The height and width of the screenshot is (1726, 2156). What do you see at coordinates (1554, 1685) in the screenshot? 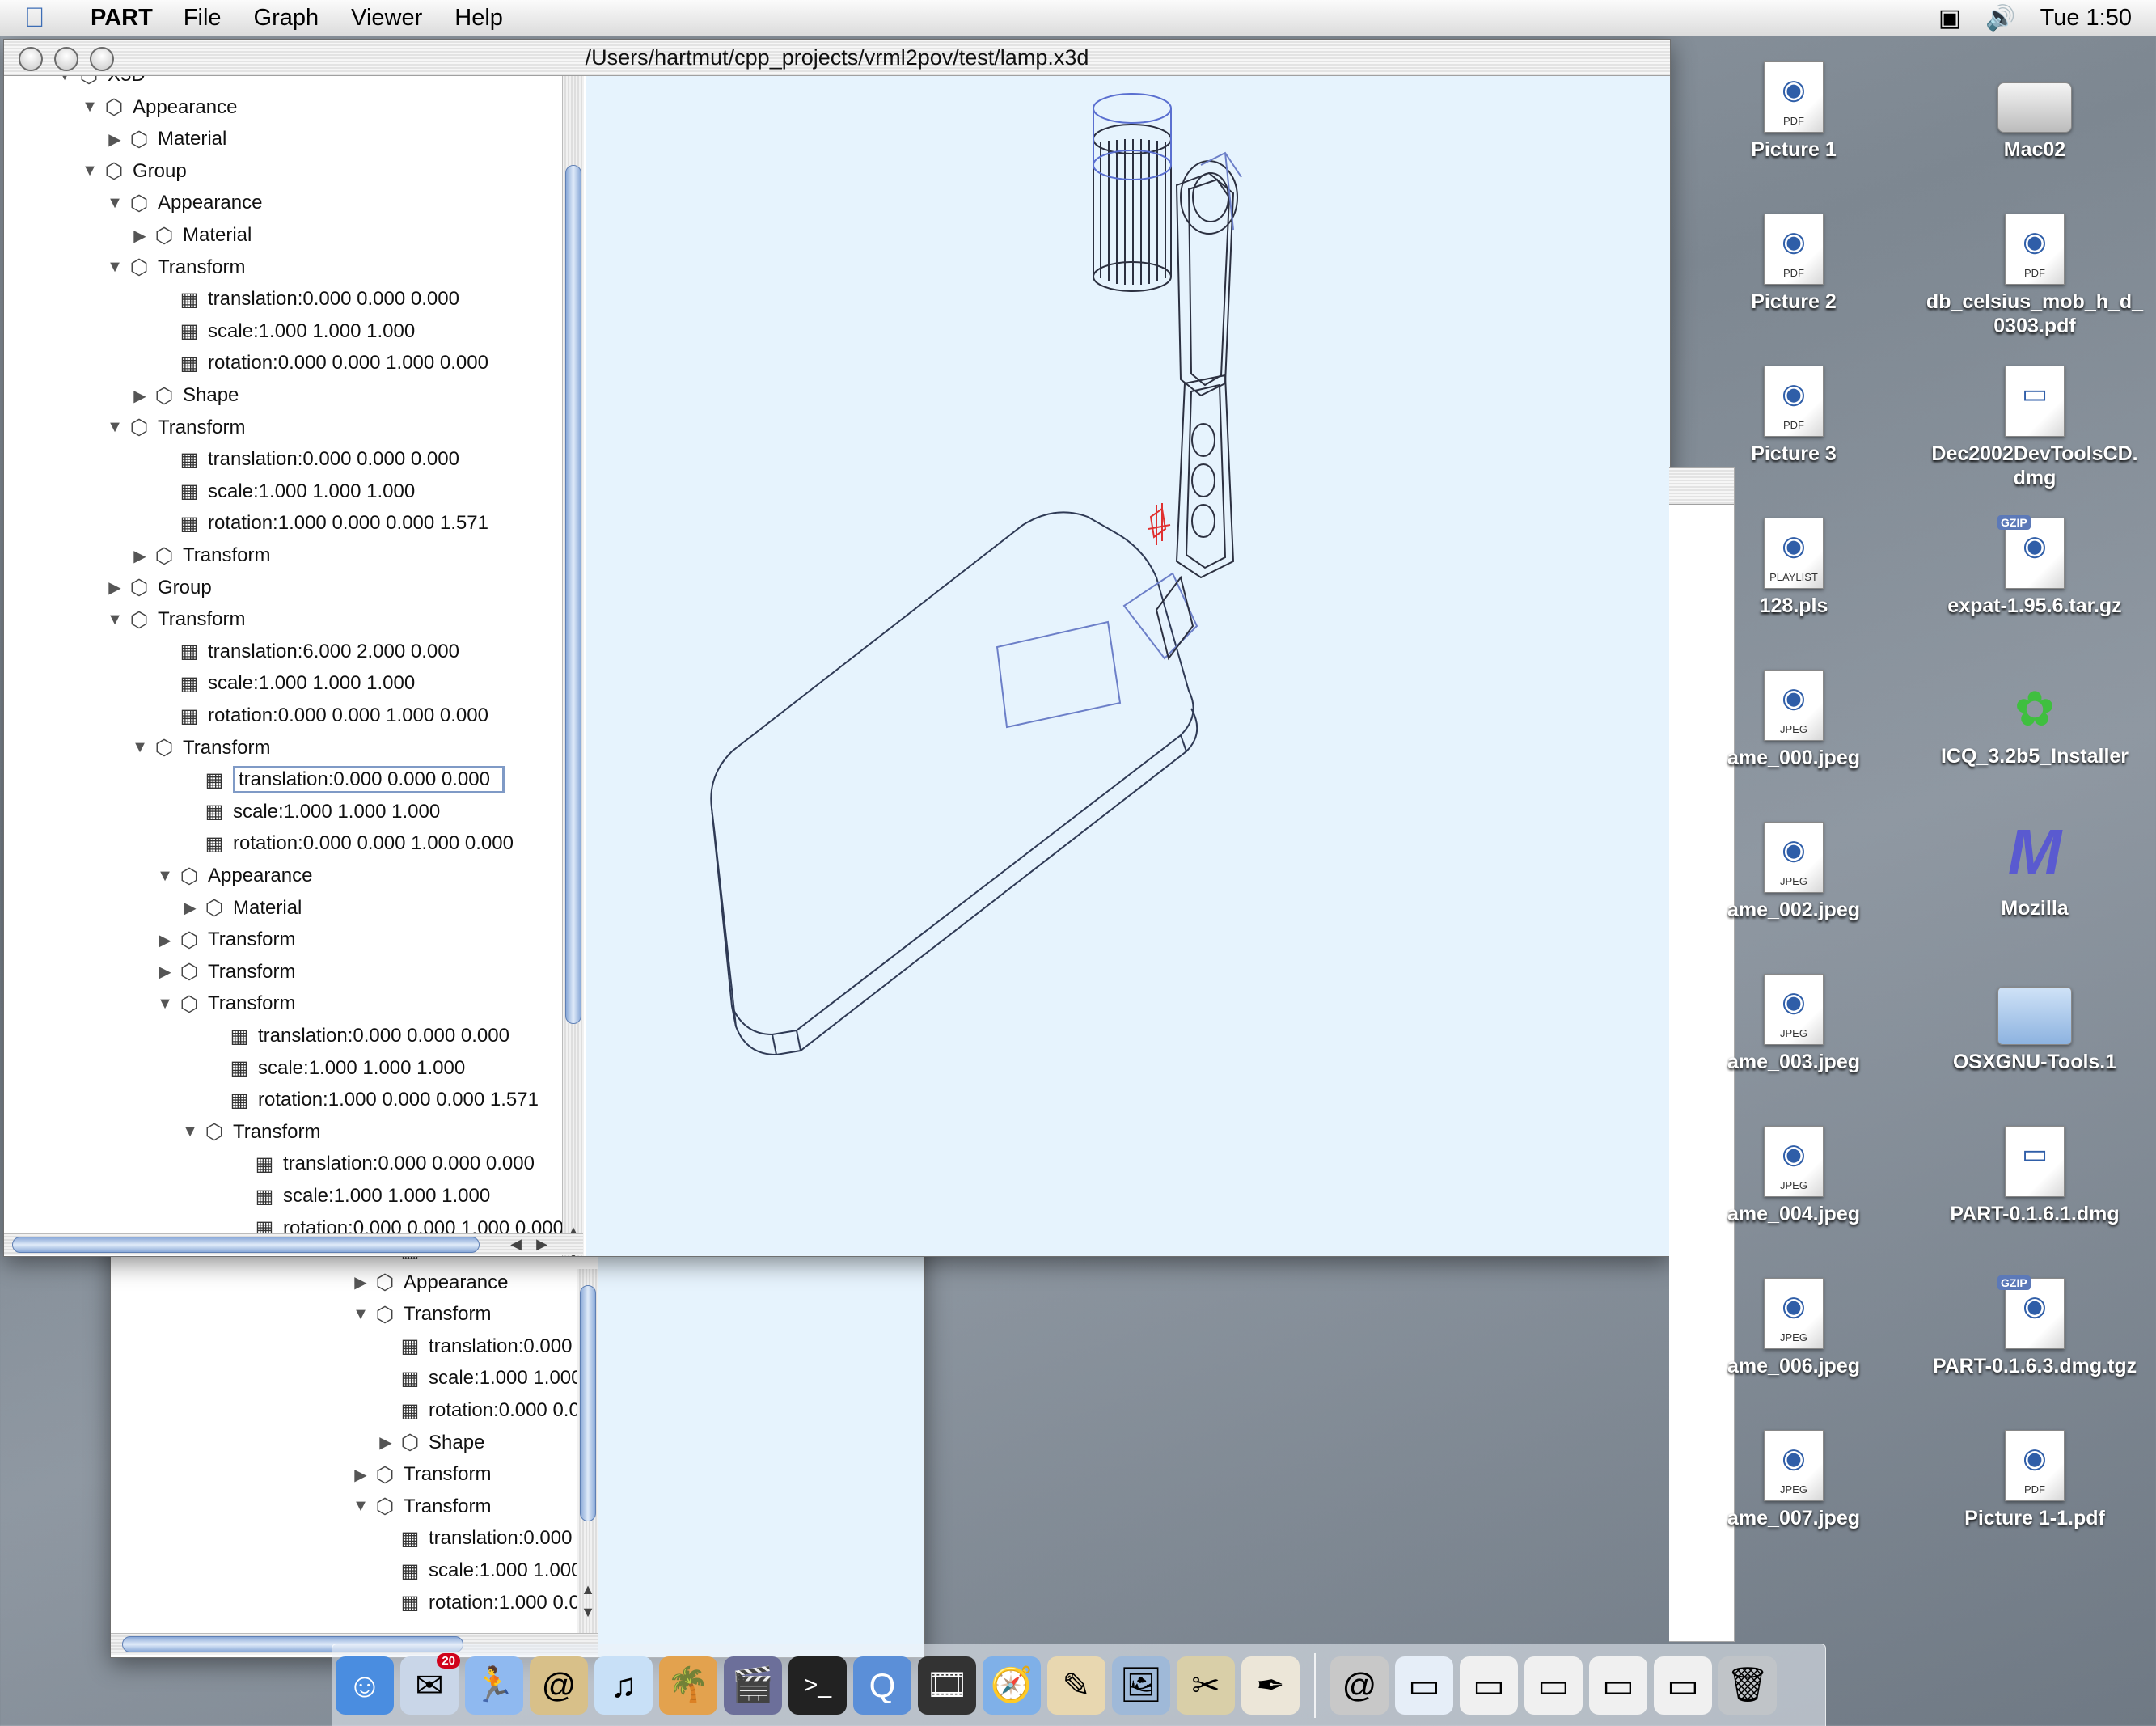
I see `minimized-window-3-icon: ▭` at bounding box center [1554, 1685].